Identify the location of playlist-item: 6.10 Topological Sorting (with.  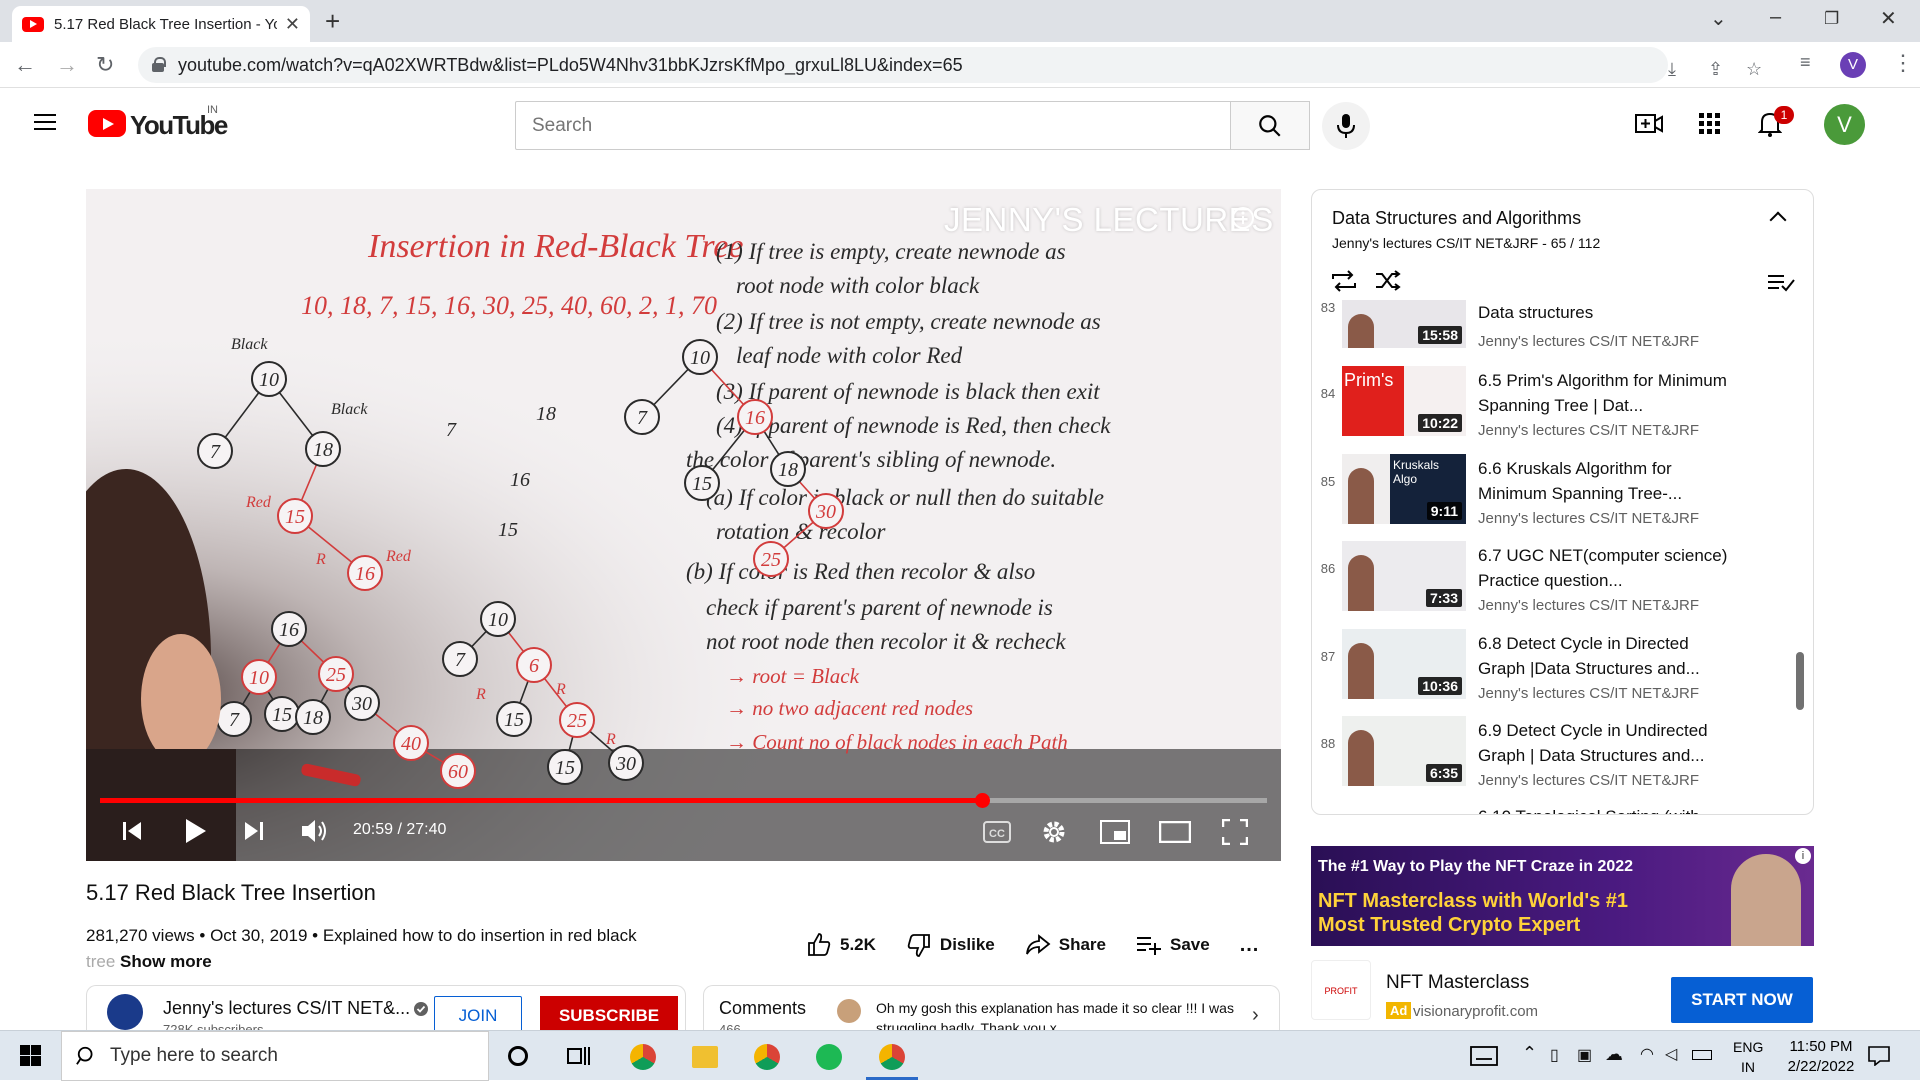
(1562, 809).